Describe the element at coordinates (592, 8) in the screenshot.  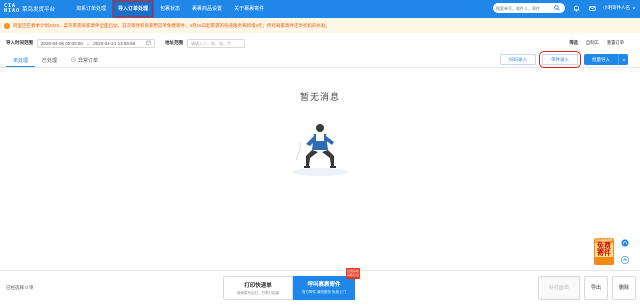
I see `message-icon` at that location.